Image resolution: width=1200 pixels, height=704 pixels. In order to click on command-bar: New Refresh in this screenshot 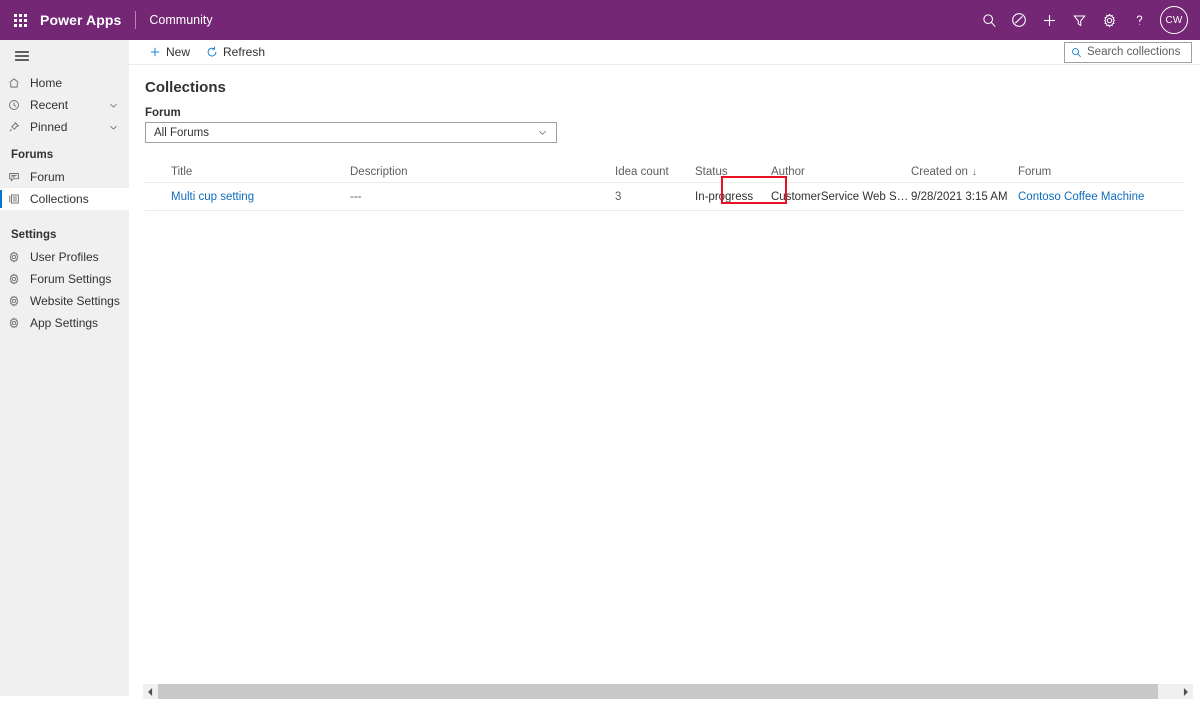, I will do `click(664, 52)`.